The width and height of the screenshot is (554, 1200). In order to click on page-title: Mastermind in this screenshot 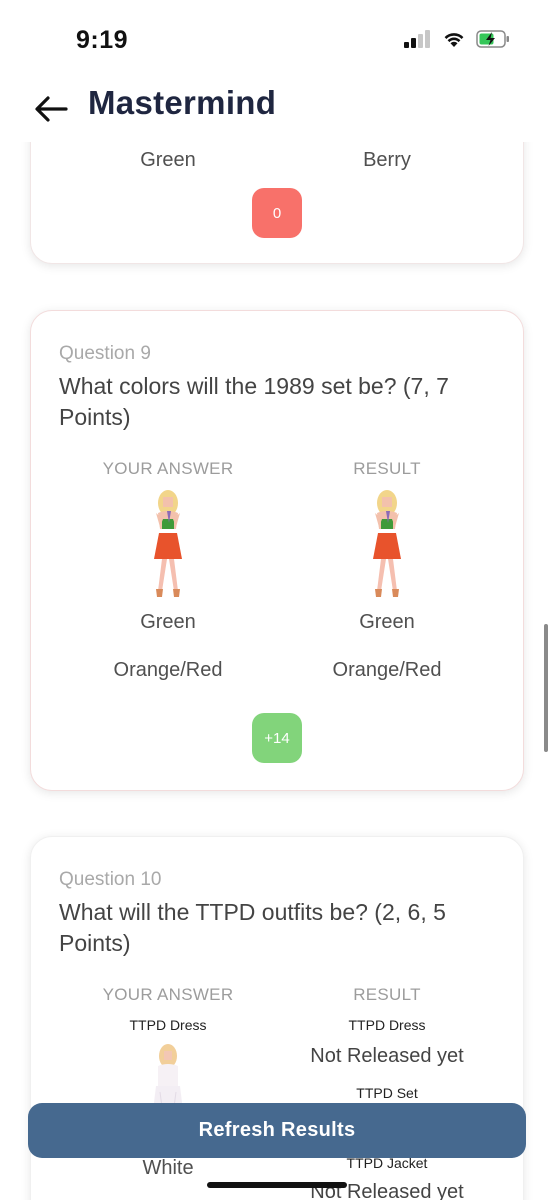, I will do `click(182, 102)`.